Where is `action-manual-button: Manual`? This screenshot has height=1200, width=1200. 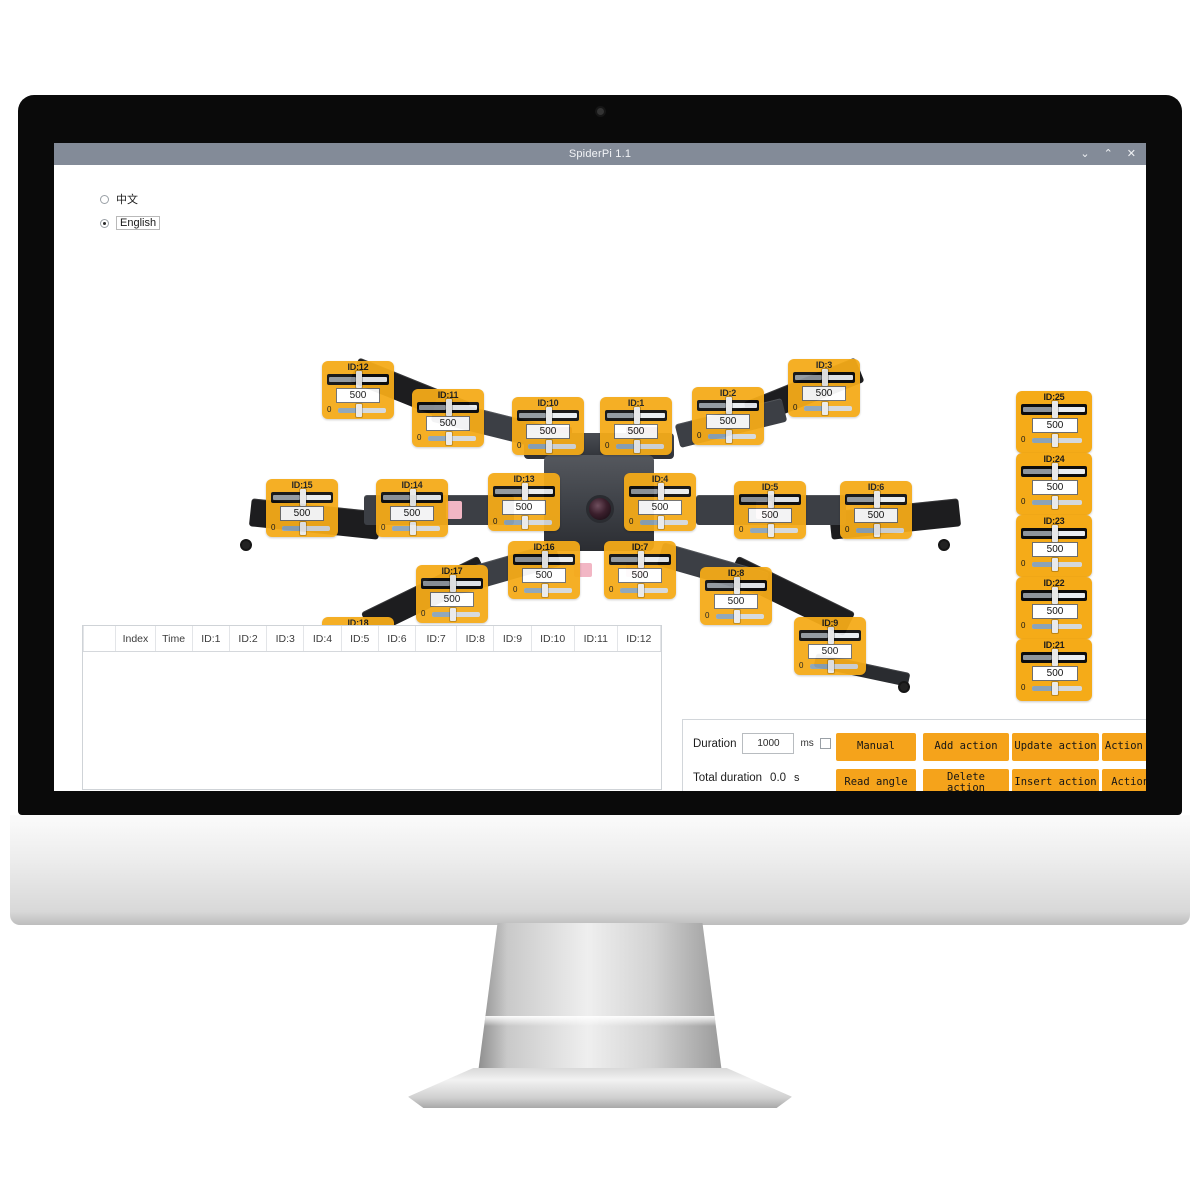
action-manual-button: Manual is located at coordinates (876, 747).